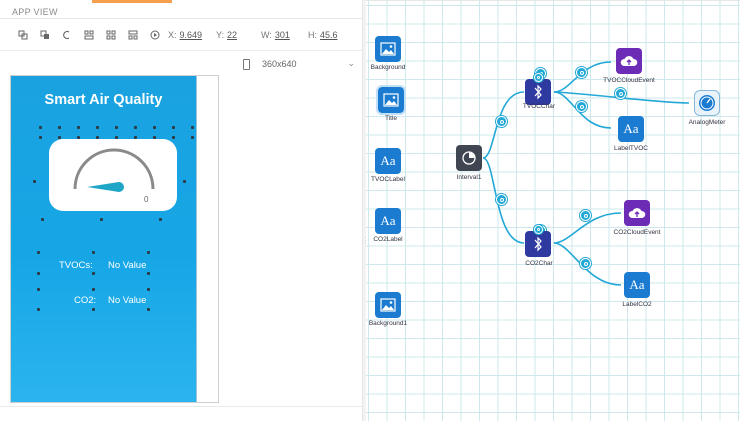 This screenshot has height=421, width=740. I want to click on node-label-interval1: Interval1, so click(469, 177).